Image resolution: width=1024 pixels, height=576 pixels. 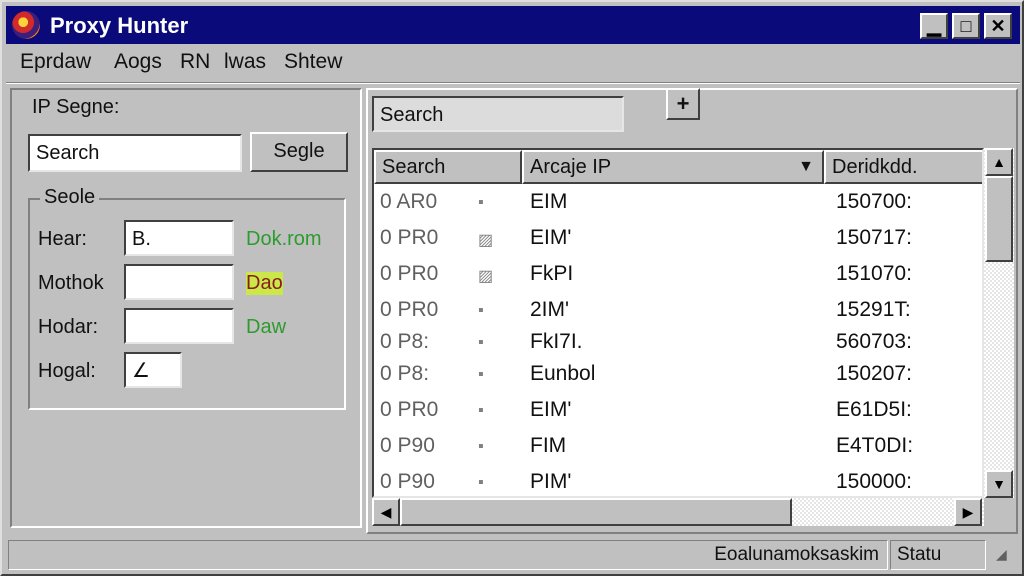 I want to click on vertical-scrollbar: ▲ ▼, so click(x=999, y=323).